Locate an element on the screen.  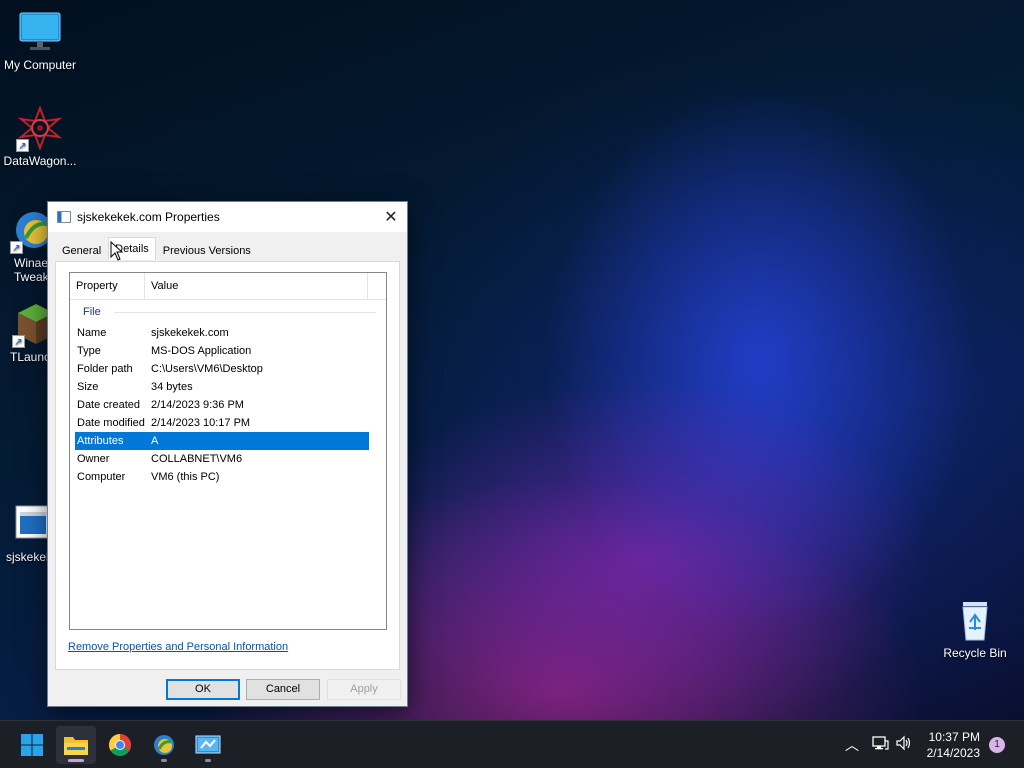
tab-strip: General Details Previous Versions is located at coordinates (156, 249).